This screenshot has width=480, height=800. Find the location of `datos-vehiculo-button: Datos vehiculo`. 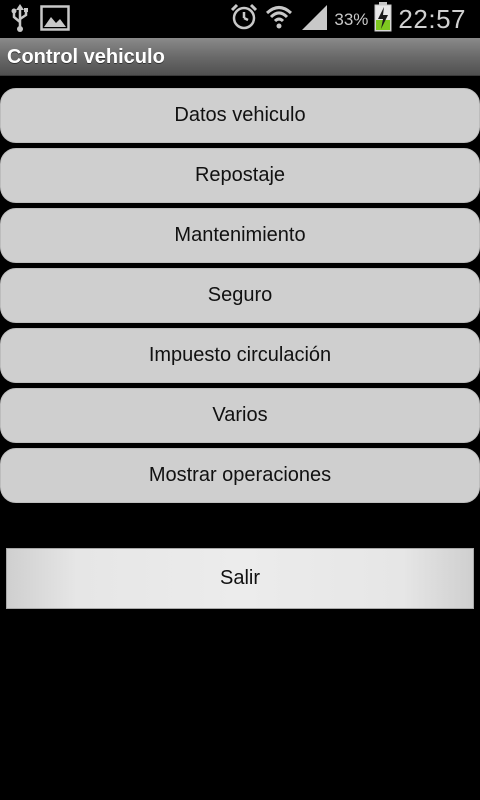

datos-vehiculo-button: Datos vehiculo is located at coordinates (240, 115).